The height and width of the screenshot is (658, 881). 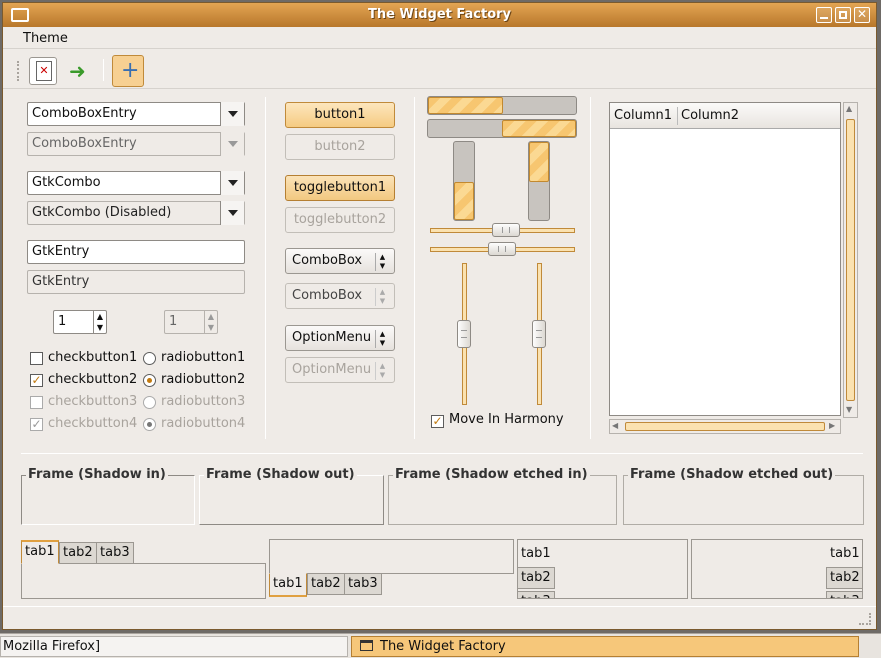 What do you see at coordinates (232, 144) in the screenshot?
I see `comboboxentry-2-dropdown` at bounding box center [232, 144].